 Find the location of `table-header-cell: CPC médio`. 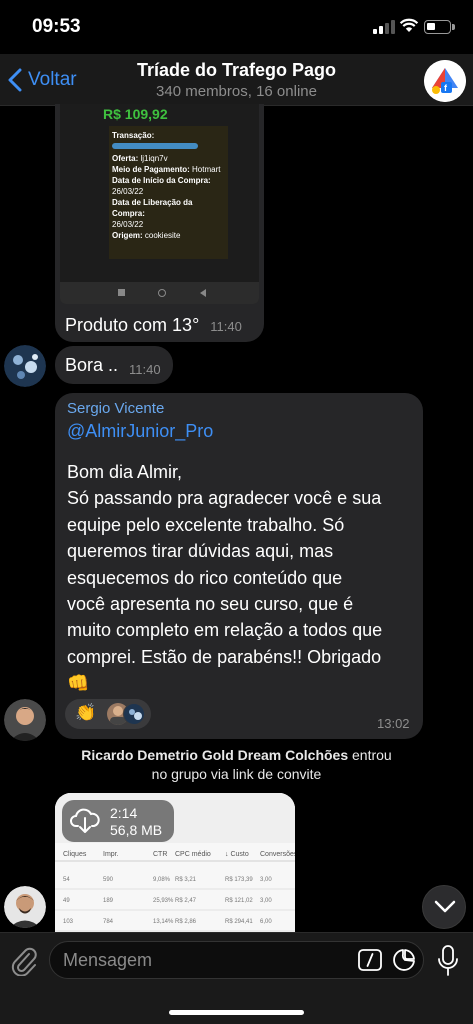

table-header-cell: CPC médio is located at coordinates (193, 854).